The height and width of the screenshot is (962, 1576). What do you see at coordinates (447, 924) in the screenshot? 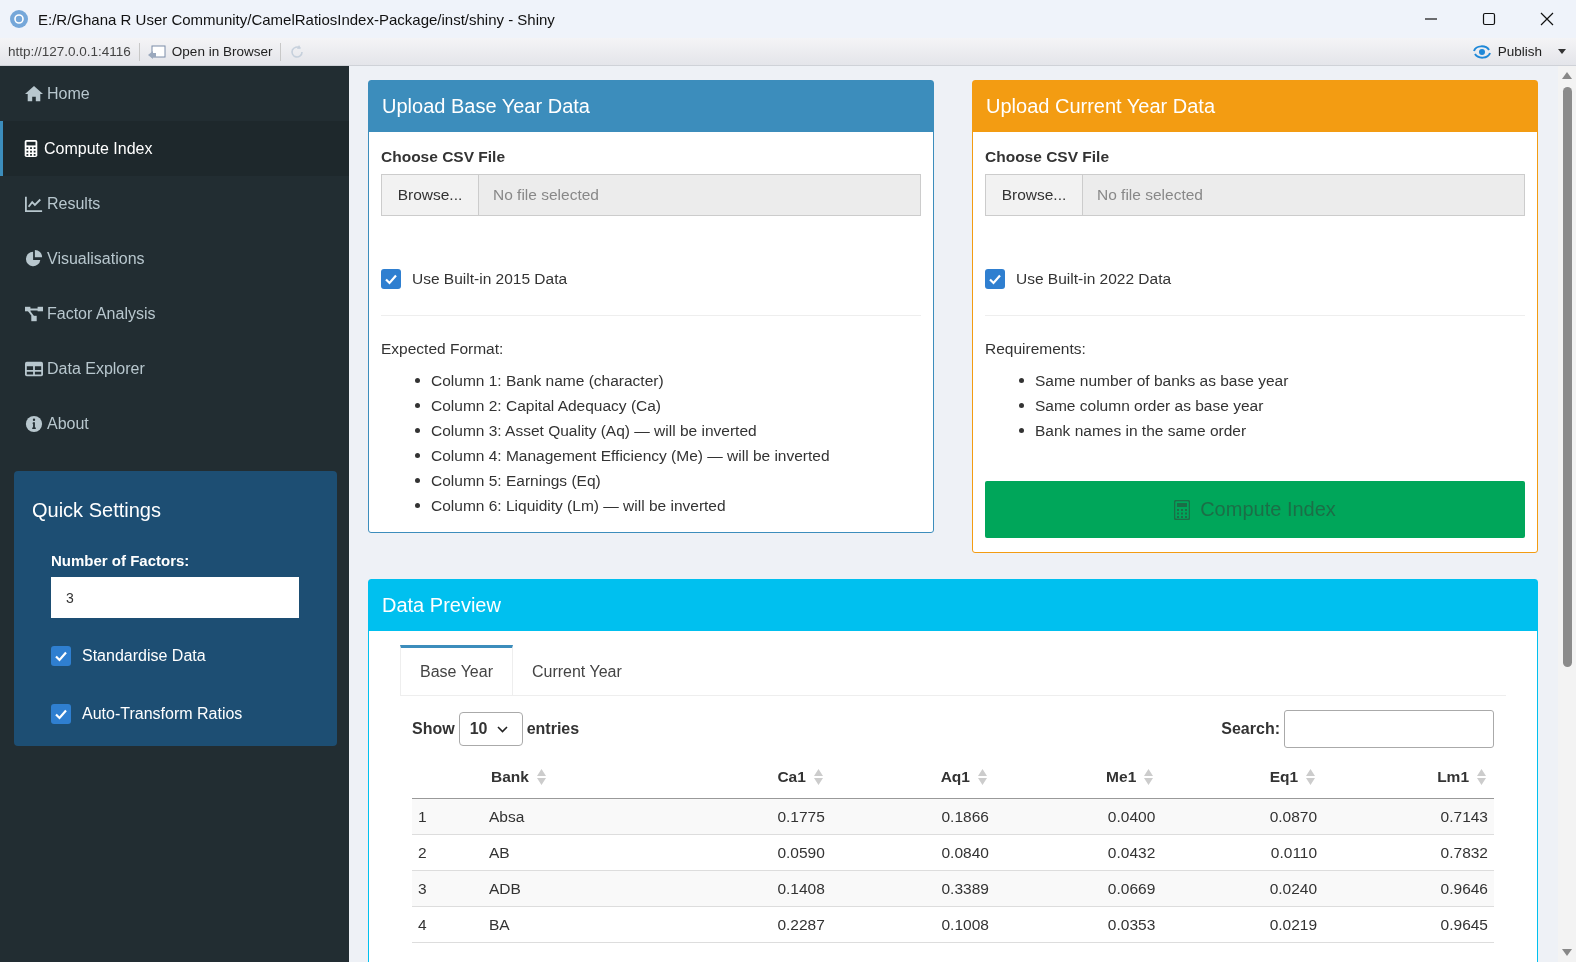
I see `table-cell: 4` at bounding box center [447, 924].